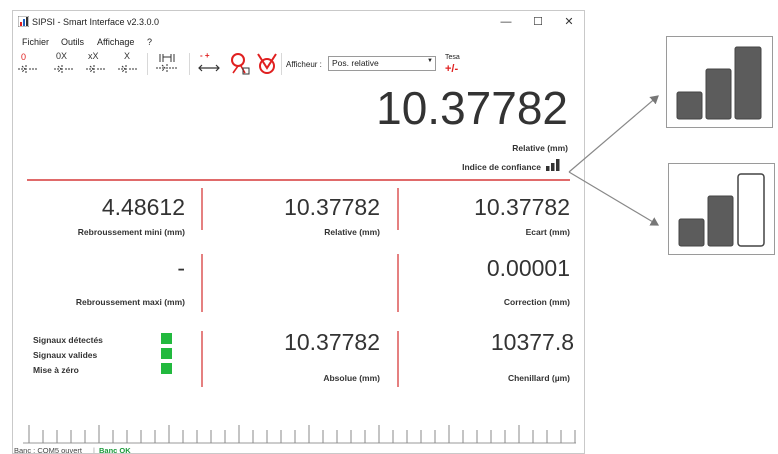 This screenshot has width=778, height=454. Describe the element at coordinates (614, 160) in the screenshot. I see `callout-arrows` at that location.